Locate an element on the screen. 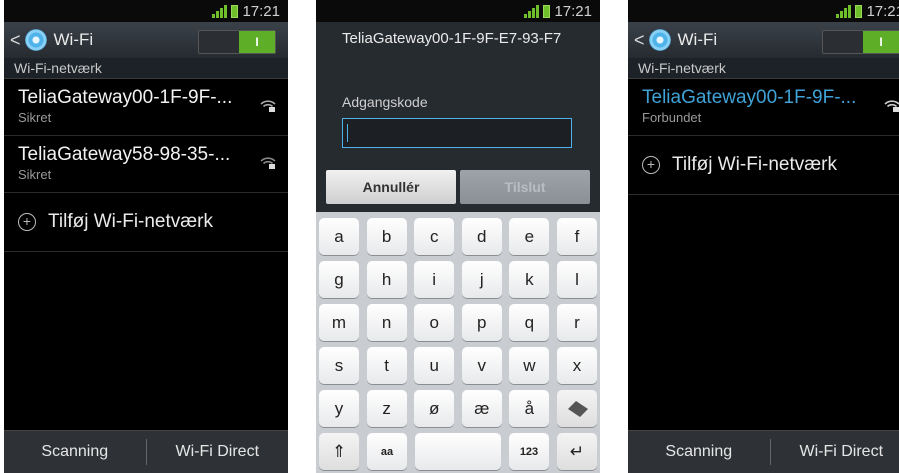 The height and width of the screenshot is (473, 899). case-key: aa is located at coordinates (387, 451).